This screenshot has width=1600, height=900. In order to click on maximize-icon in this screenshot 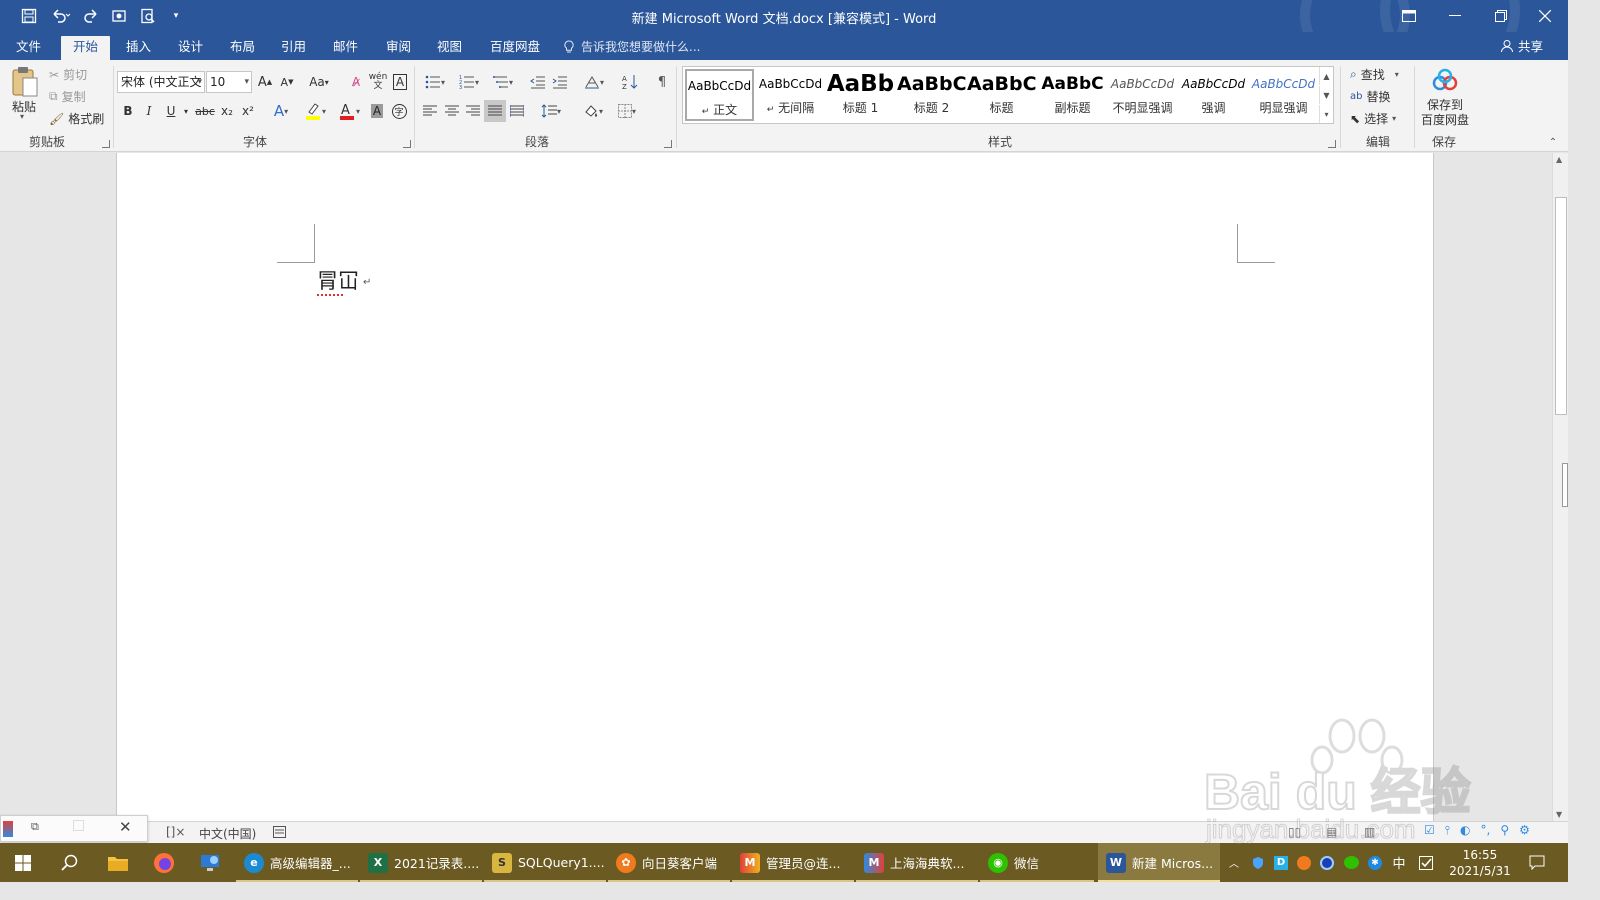, I will do `click(78, 825)`.